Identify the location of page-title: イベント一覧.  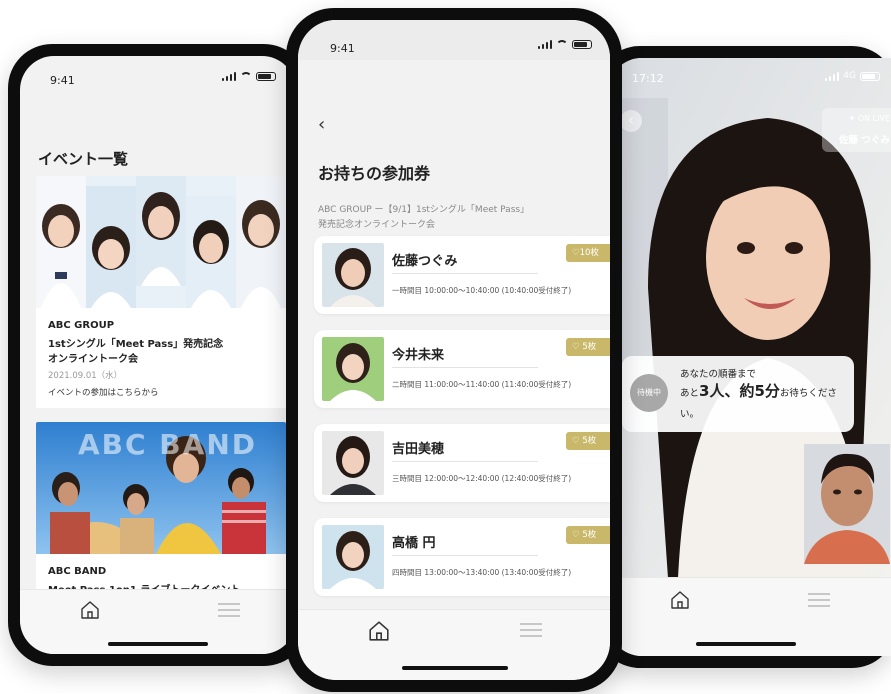
(83, 159).